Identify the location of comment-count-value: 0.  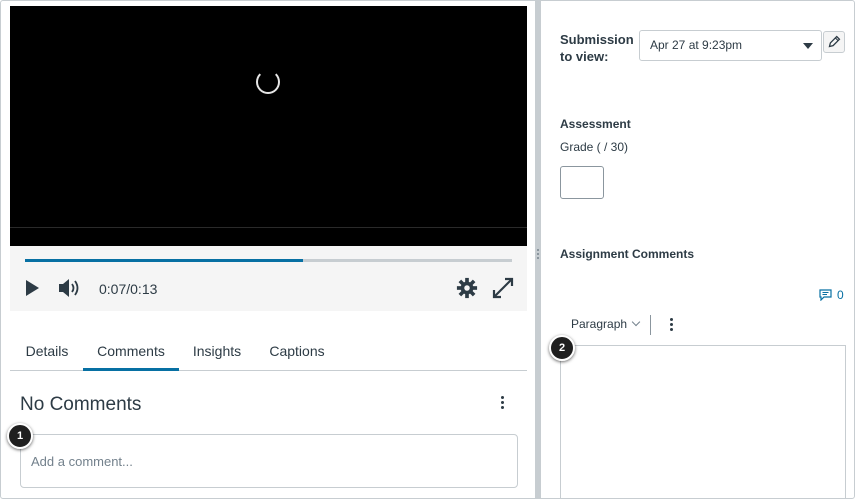
(840, 295).